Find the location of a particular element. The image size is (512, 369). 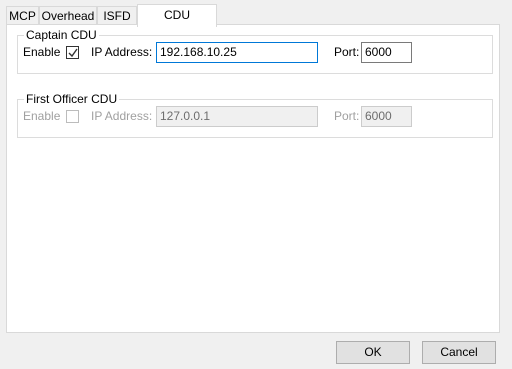

first-officer-ip-label: IP Address: is located at coordinates (122, 116).